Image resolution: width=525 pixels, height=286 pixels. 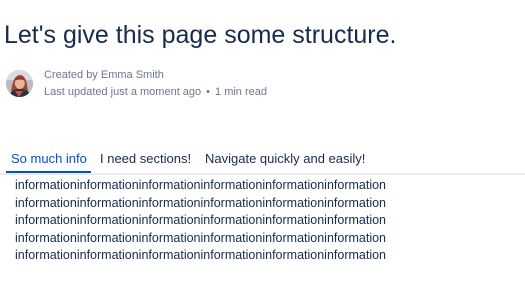 What do you see at coordinates (104, 75) in the screenshot?
I see `created-by-text: Created by Emma Smith` at bounding box center [104, 75].